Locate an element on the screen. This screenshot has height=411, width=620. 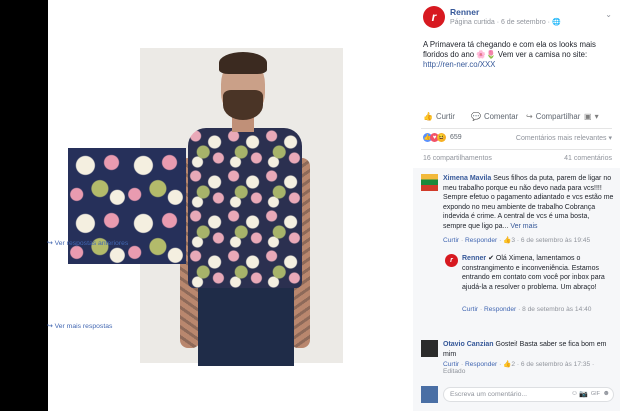
page-thumbnail-icon: ▣ is located at coordinates (588, 116).